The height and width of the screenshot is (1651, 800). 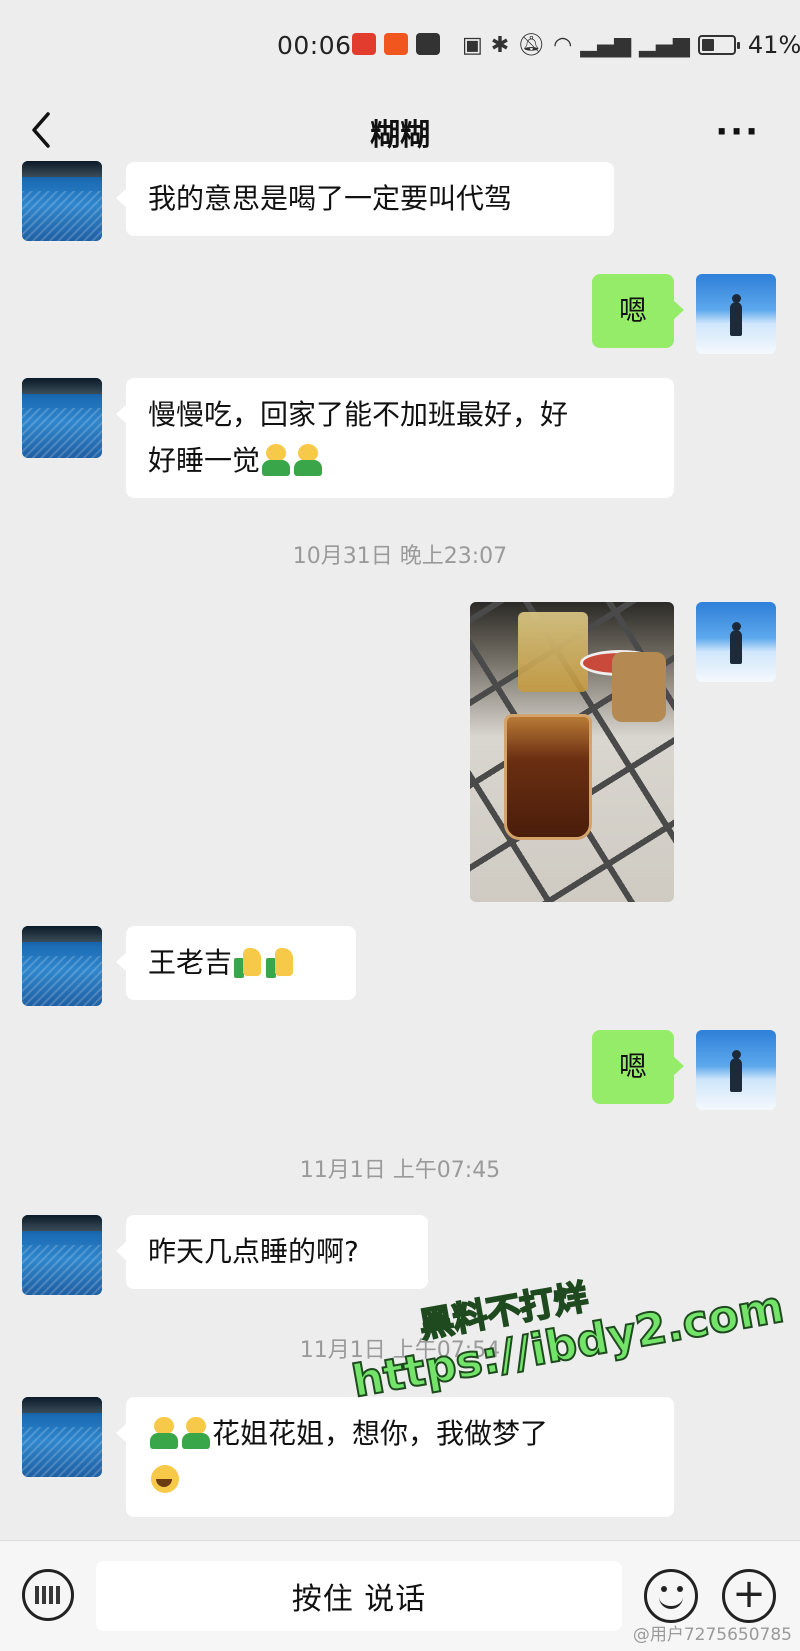 I want to click on status-bar: 00:06 ▣ ✱ 🔕︎ ◠ ▂▄▆ ▂▄▆ 41%, so click(x=400, y=45).